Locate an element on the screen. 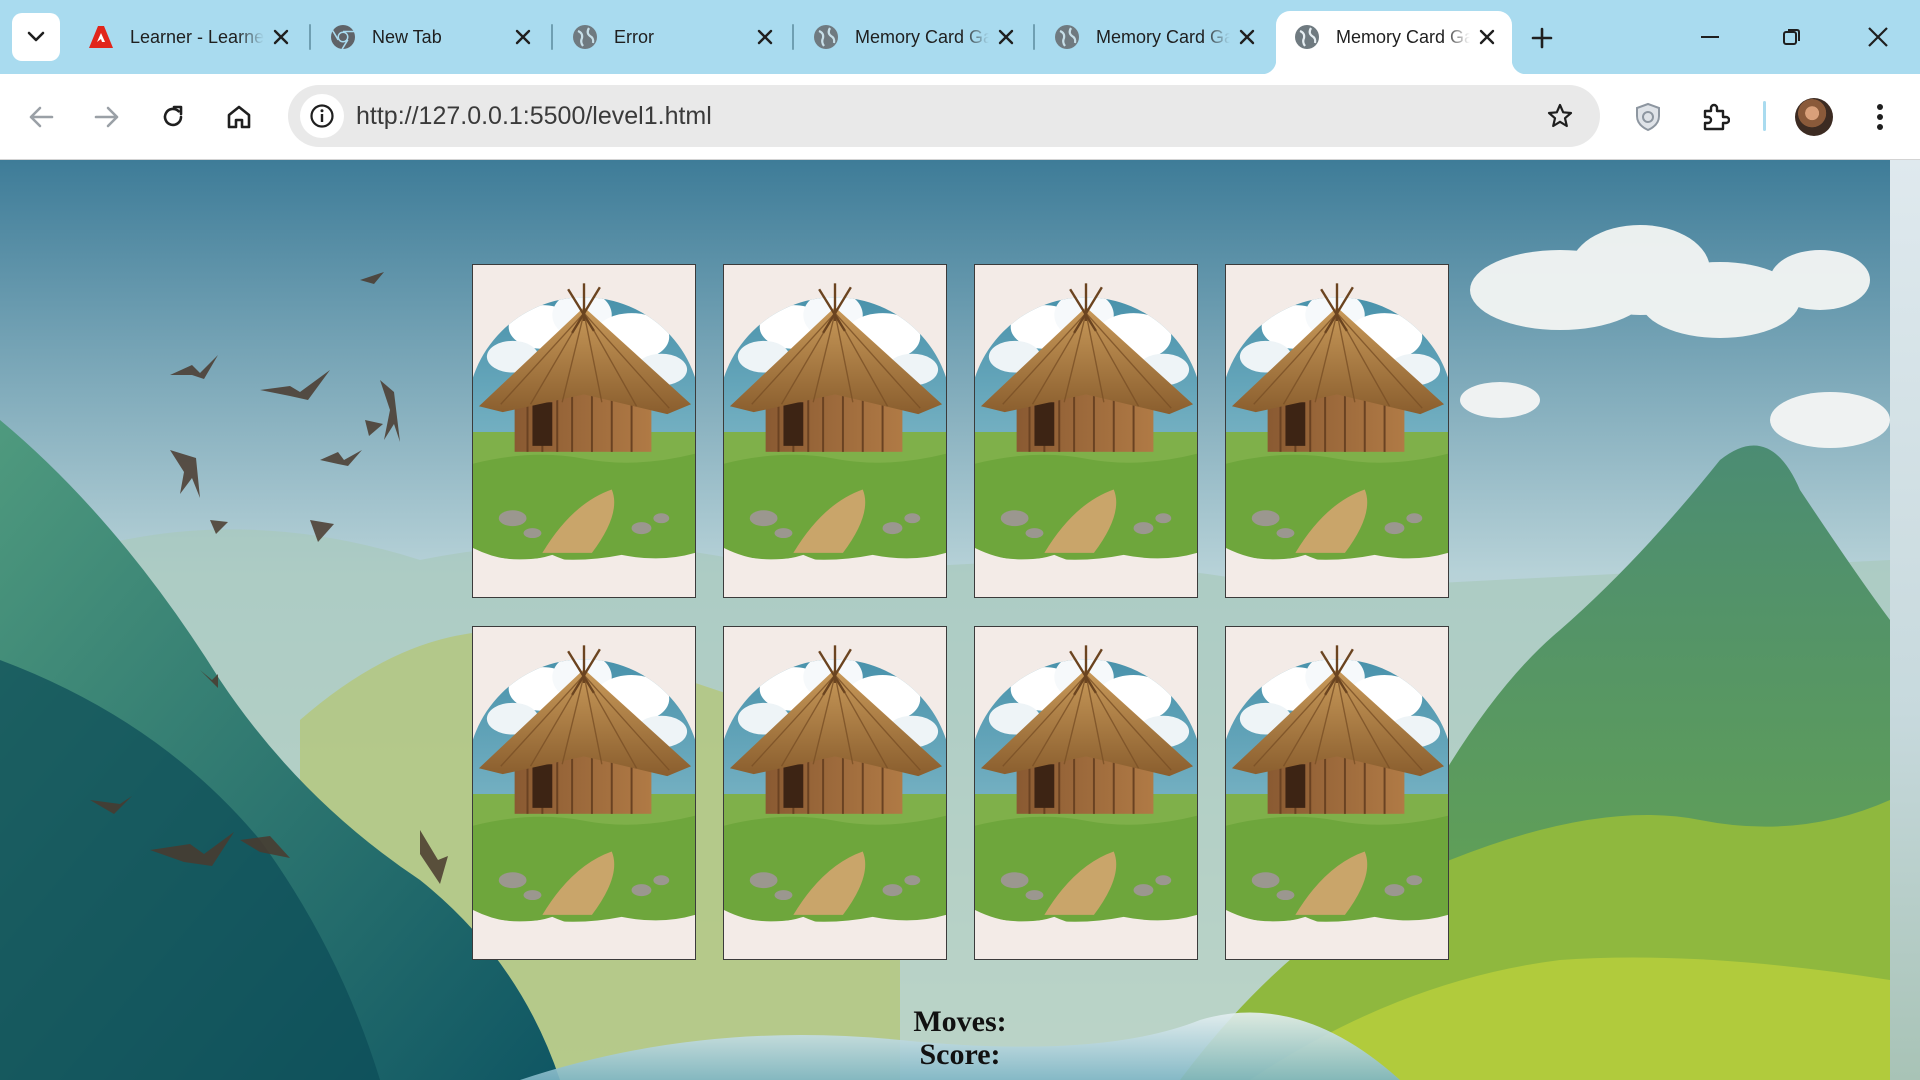 The width and height of the screenshot is (1920, 1080). tab-title: New Tab is located at coordinates (407, 36).